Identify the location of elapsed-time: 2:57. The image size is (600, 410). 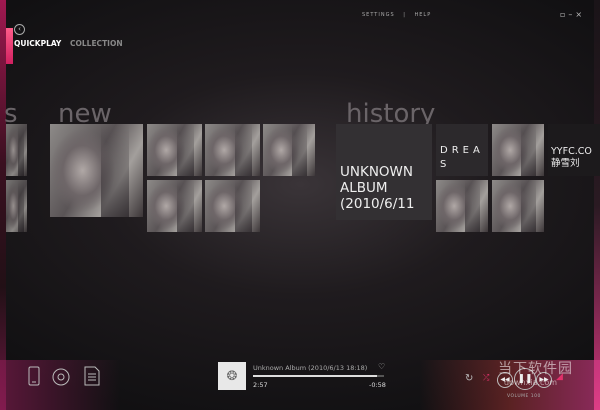
(260, 385).